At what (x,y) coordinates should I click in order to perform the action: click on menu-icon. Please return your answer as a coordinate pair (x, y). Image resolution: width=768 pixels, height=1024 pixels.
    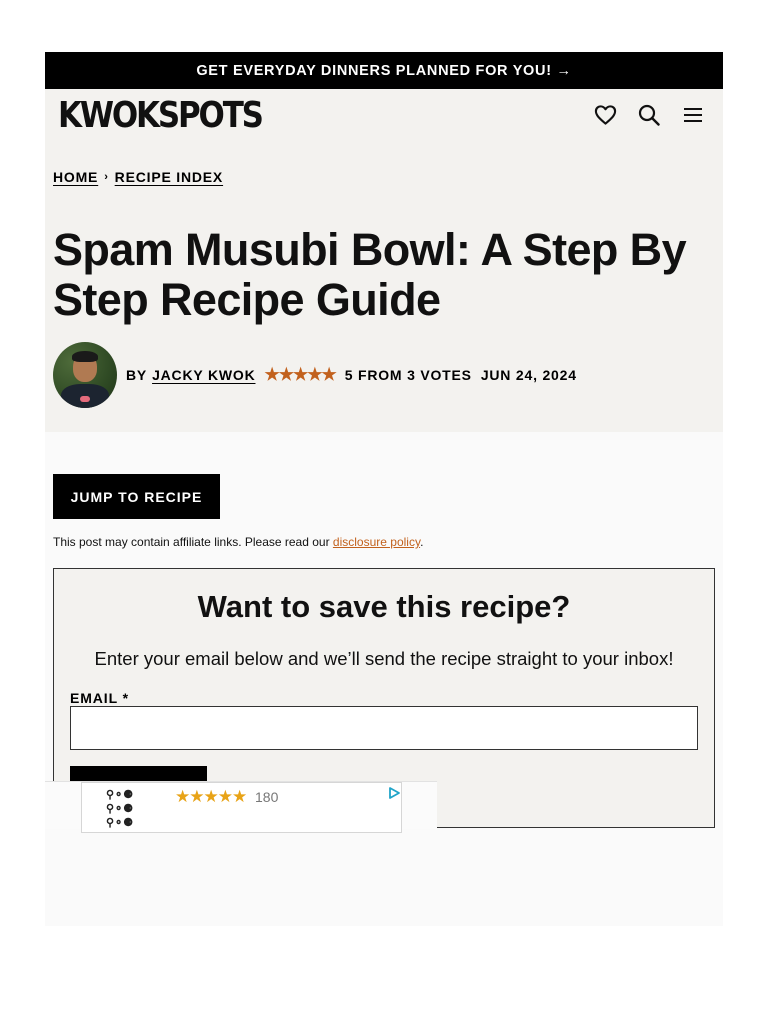
    Looking at the image, I should click on (693, 115).